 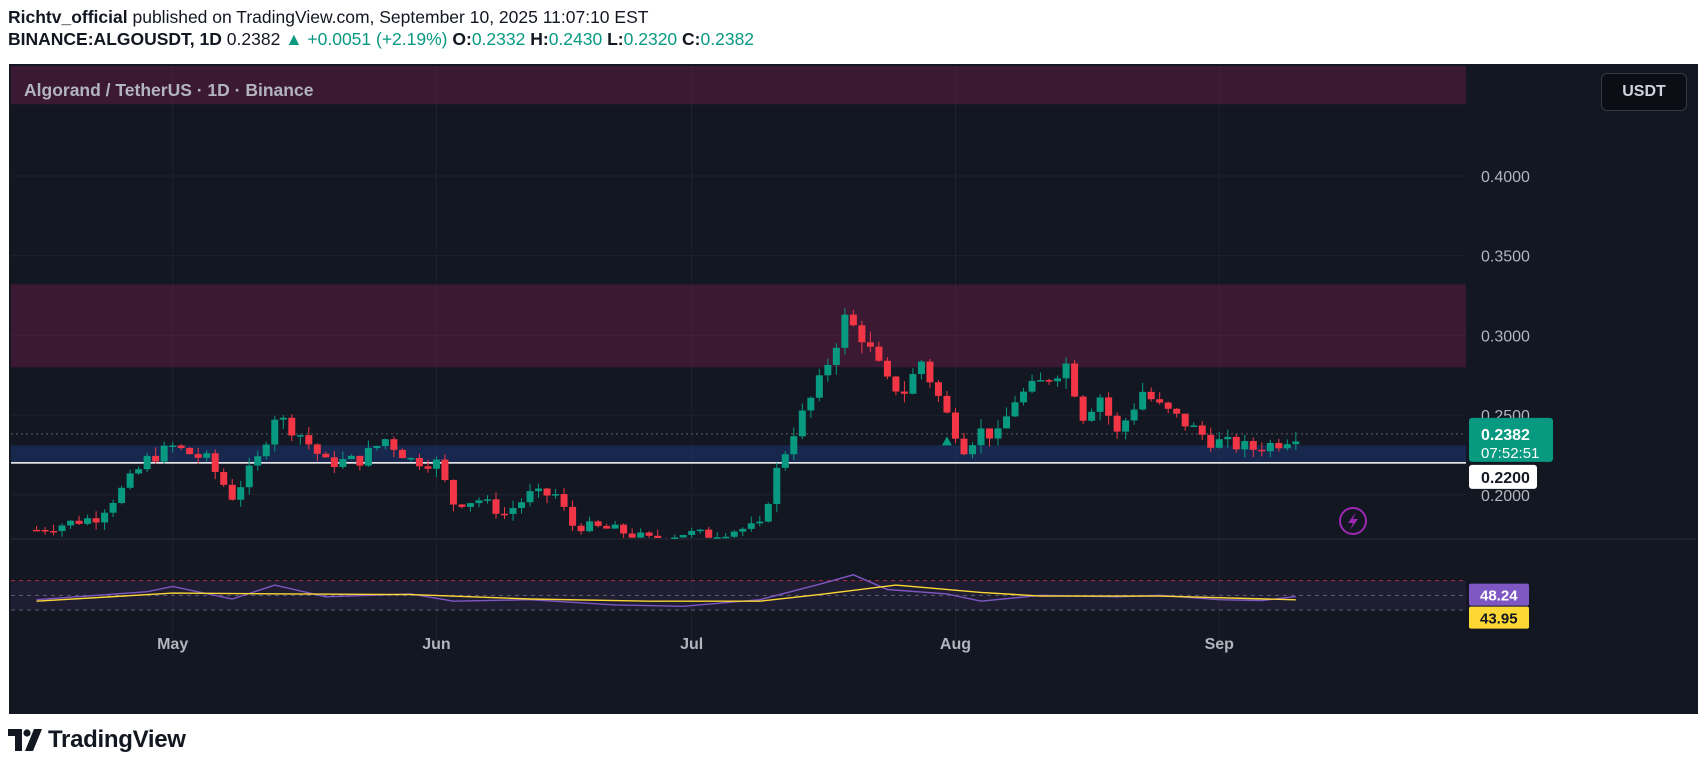 What do you see at coordinates (25, 740) in the screenshot?
I see `tradingview-logo-icon` at bounding box center [25, 740].